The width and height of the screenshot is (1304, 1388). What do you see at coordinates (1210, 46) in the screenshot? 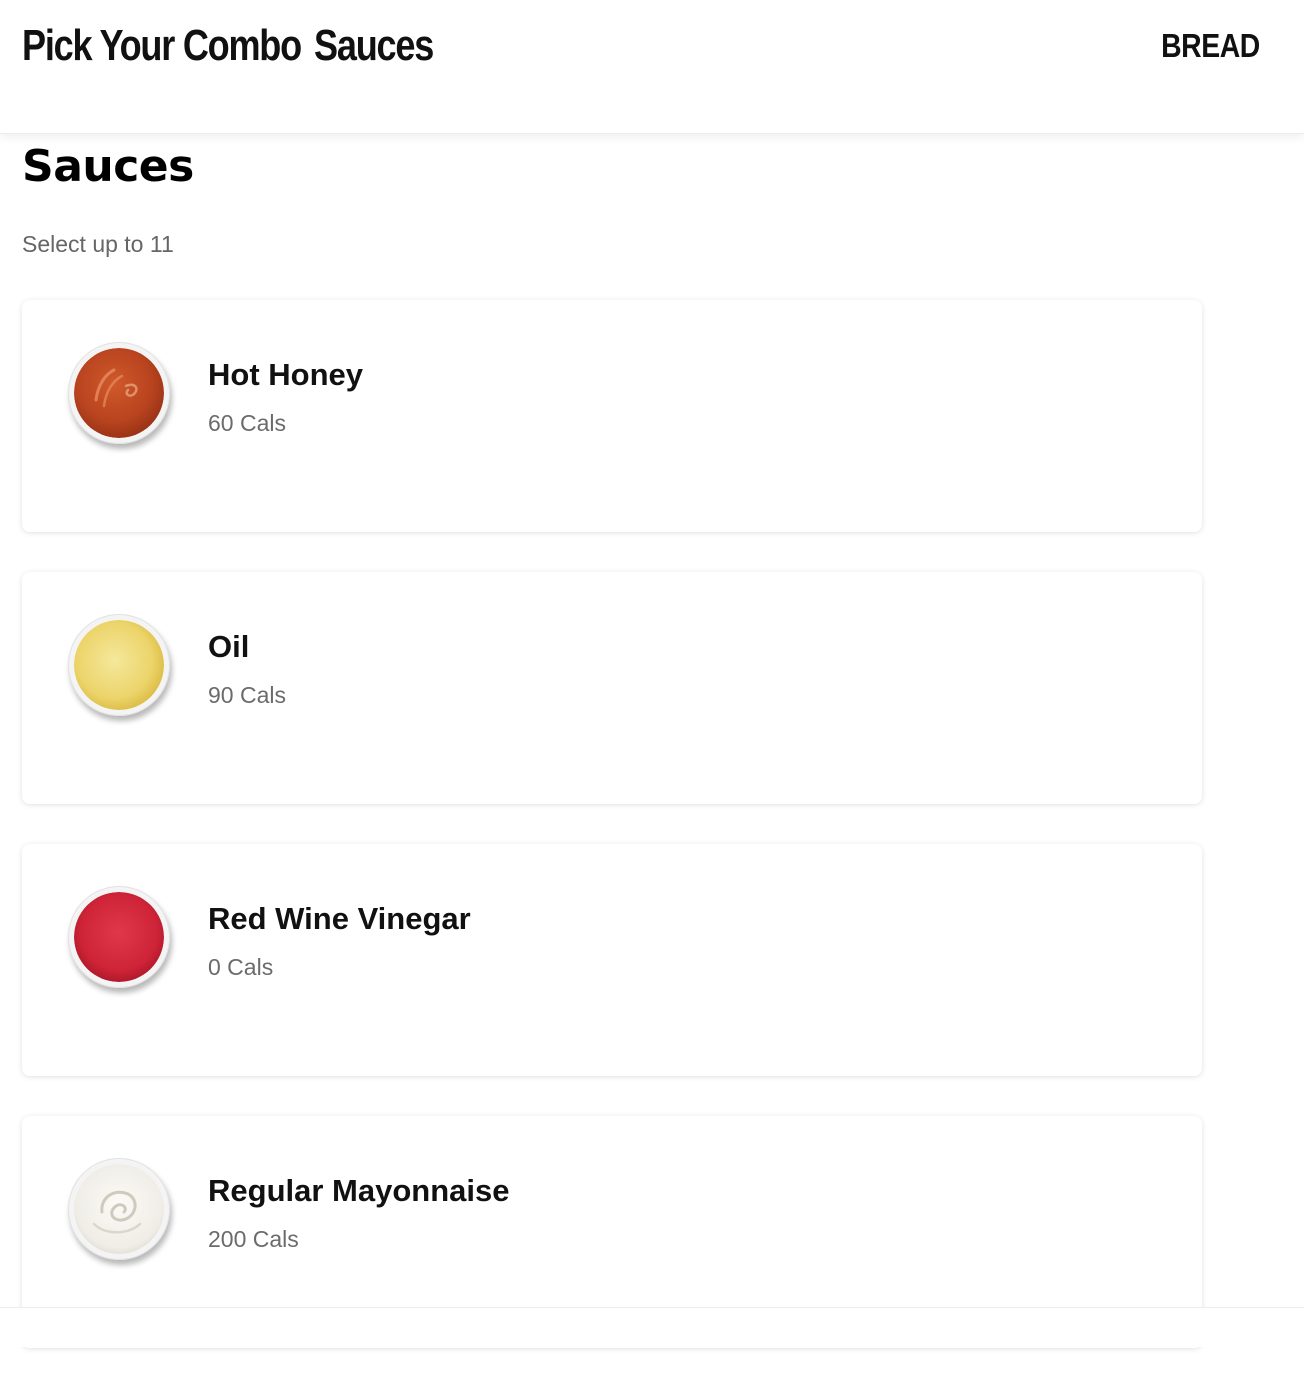
I see `bread-nav-link: BREAD` at bounding box center [1210, 46].